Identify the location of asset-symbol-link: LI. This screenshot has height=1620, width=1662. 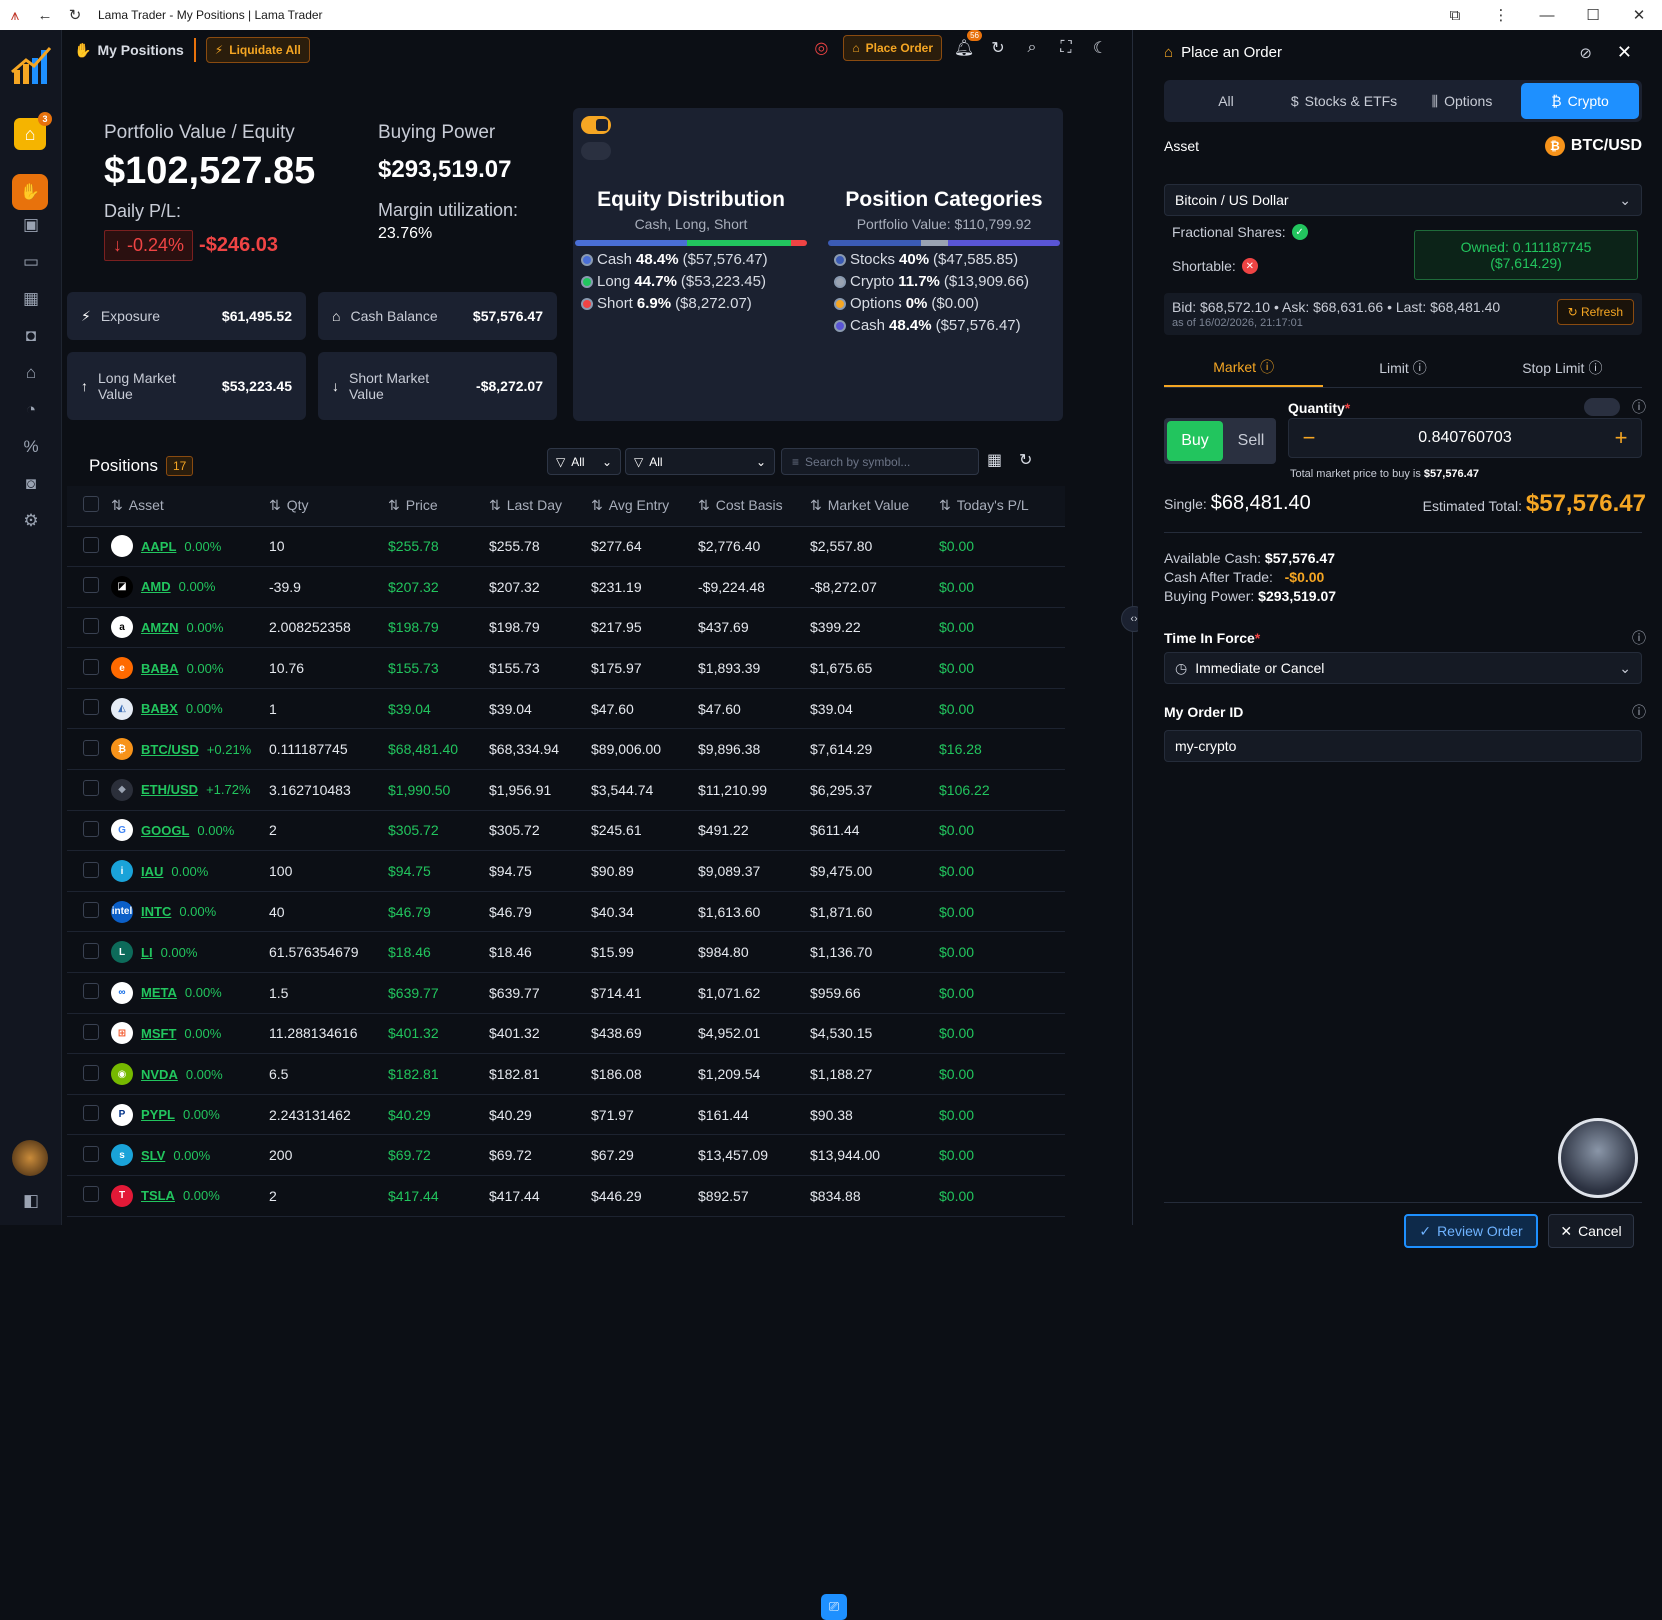
(147, 952).